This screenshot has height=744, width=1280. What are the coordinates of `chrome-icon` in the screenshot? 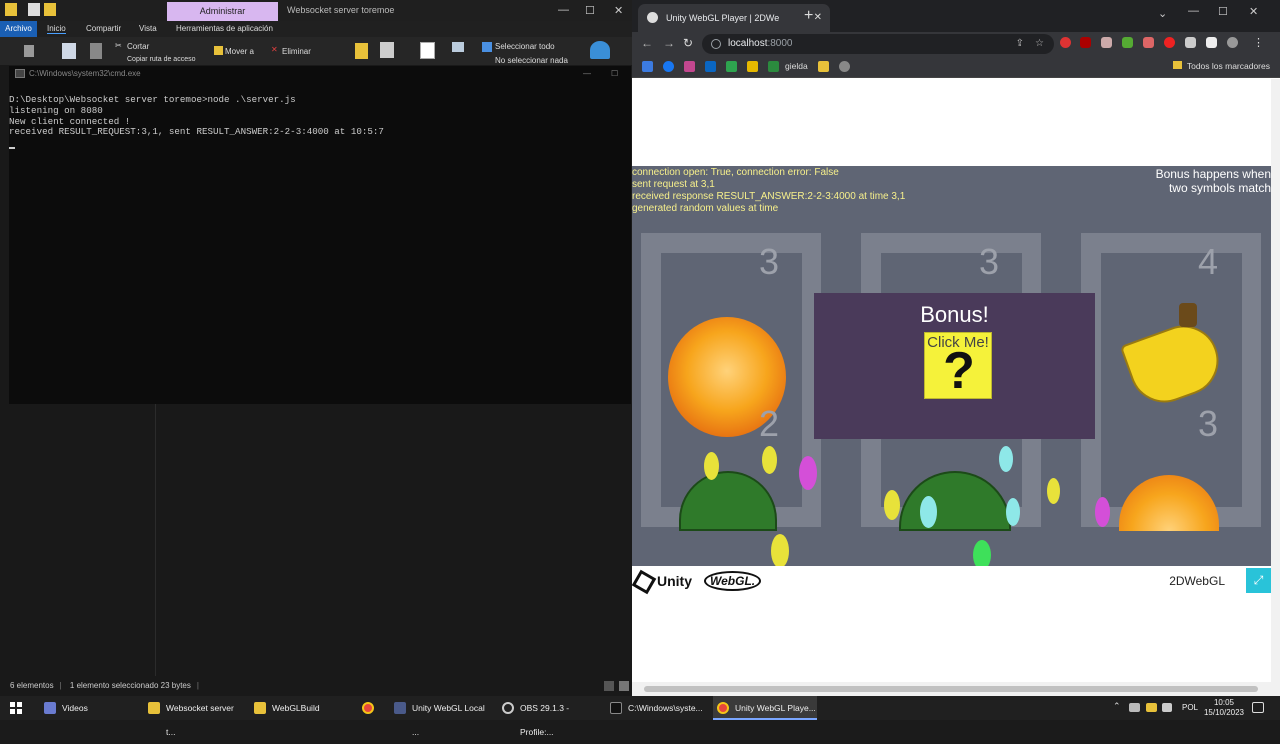 It's located at (368, 708).